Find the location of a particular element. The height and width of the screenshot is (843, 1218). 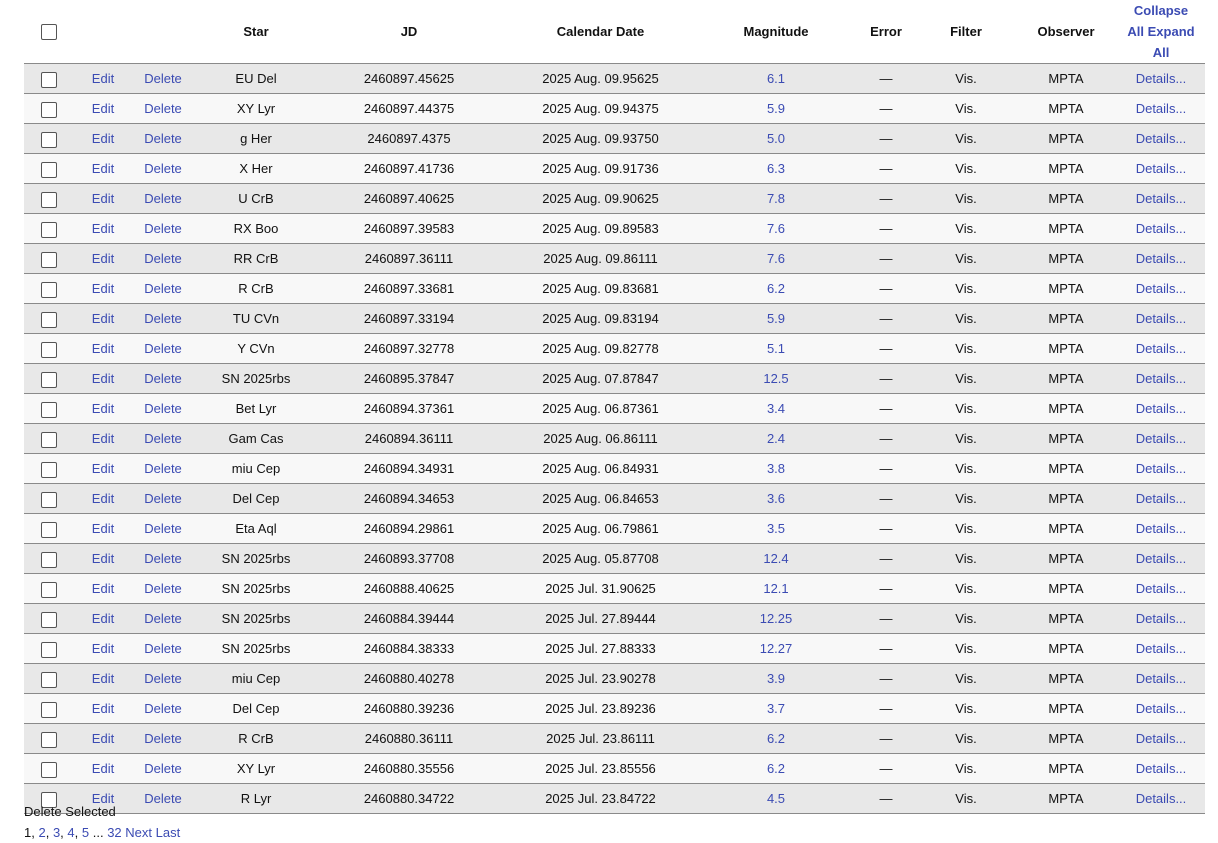

page-link-last-number: 32 is located at coordinates (114, 832).